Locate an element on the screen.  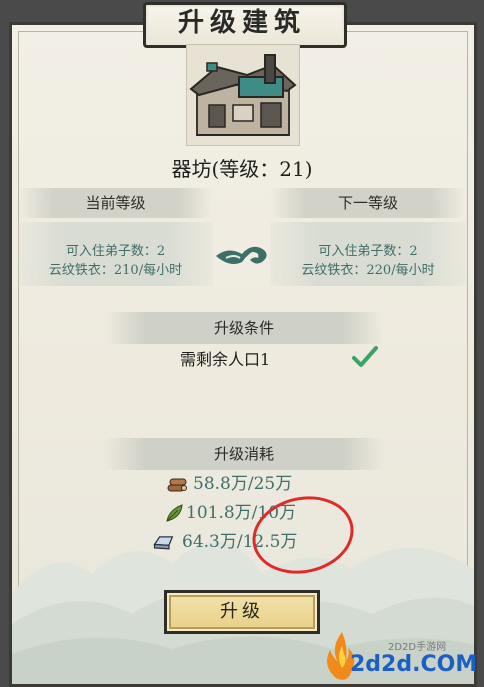
workshop-building-icon is located at coordinates (243, 95).